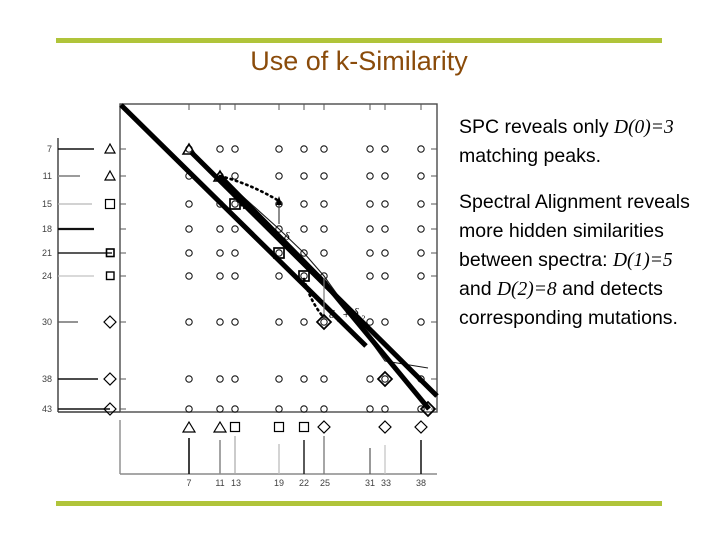 This screenshot has height=540, width=720. I want to click on y-tick-label: 43, so click(47, 409).